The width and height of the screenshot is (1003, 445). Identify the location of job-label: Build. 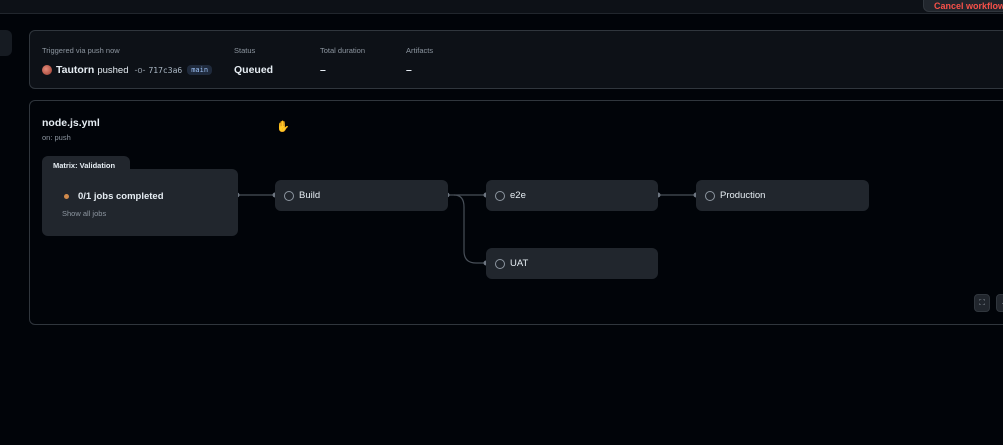
(310, 195).